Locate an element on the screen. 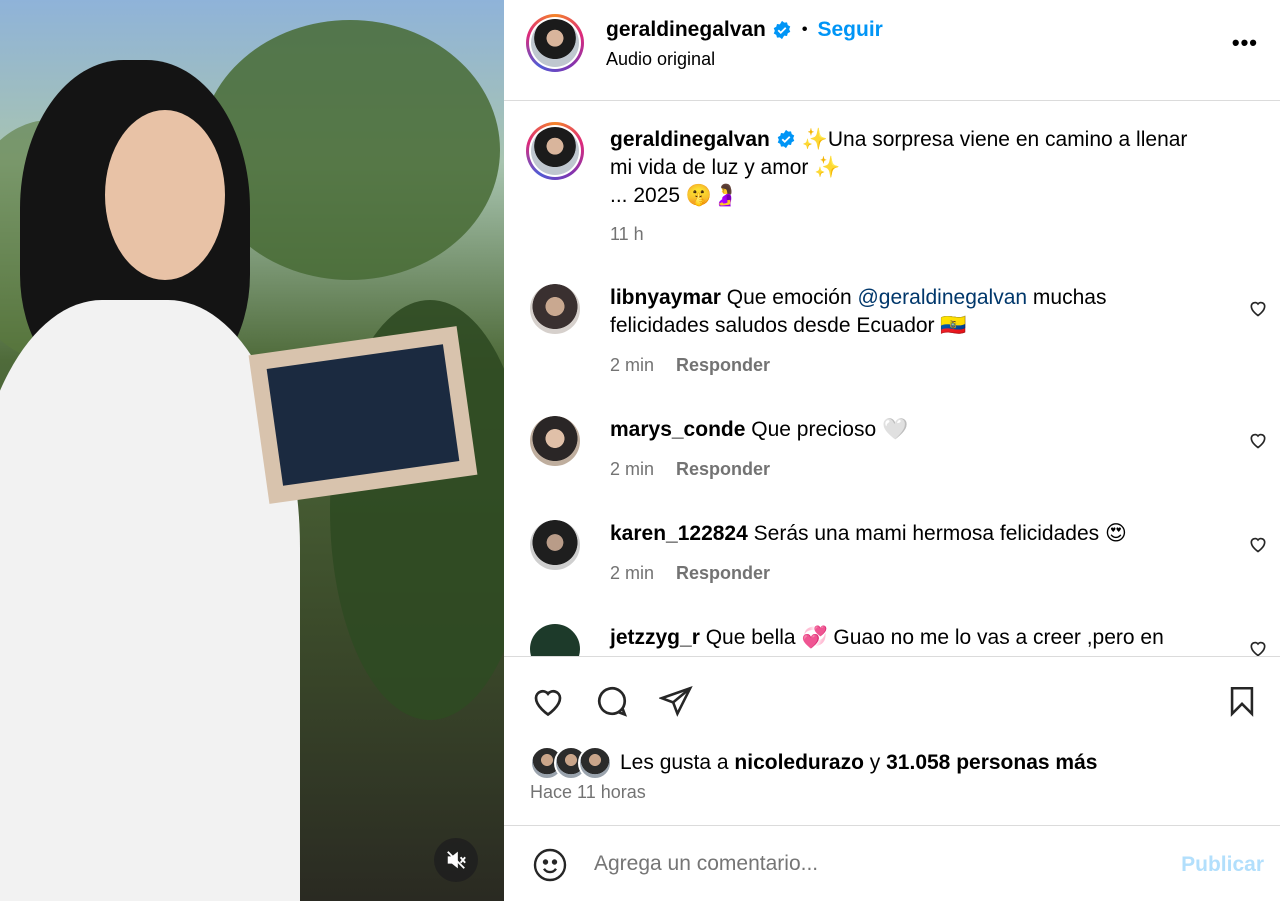 This screenshot has height=901, width=1280. picture-frame is located at coordinates (363, 415).